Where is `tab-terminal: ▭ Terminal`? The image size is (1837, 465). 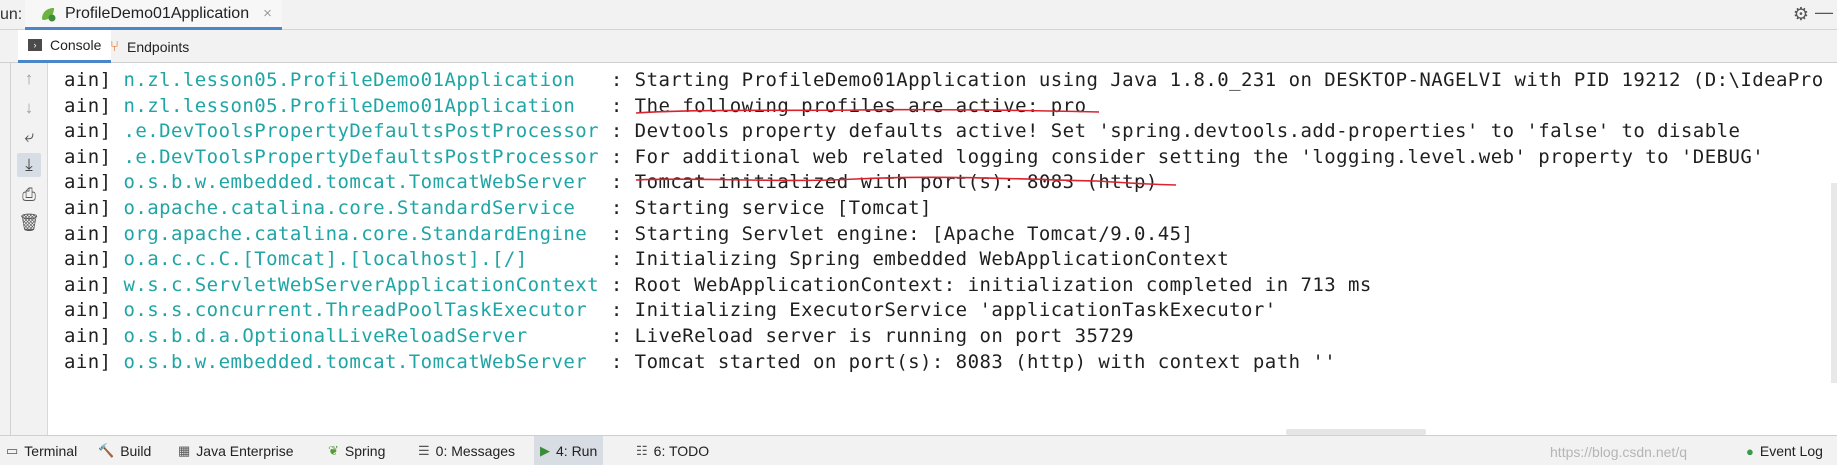
tab-terminal: ▭ Terminal is located at coordinates (41, 450).